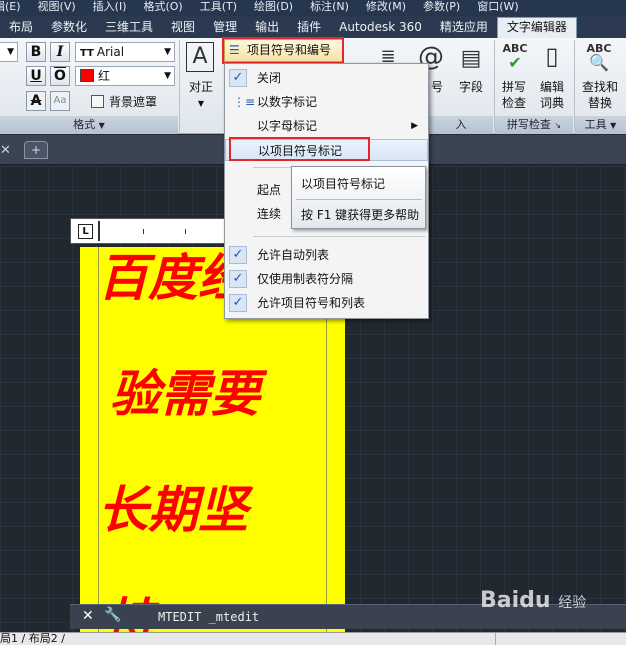  What do you see at coordinates (87, 75) in the screenshot?
I see `color-swatch` at bounding box center [87, 75].